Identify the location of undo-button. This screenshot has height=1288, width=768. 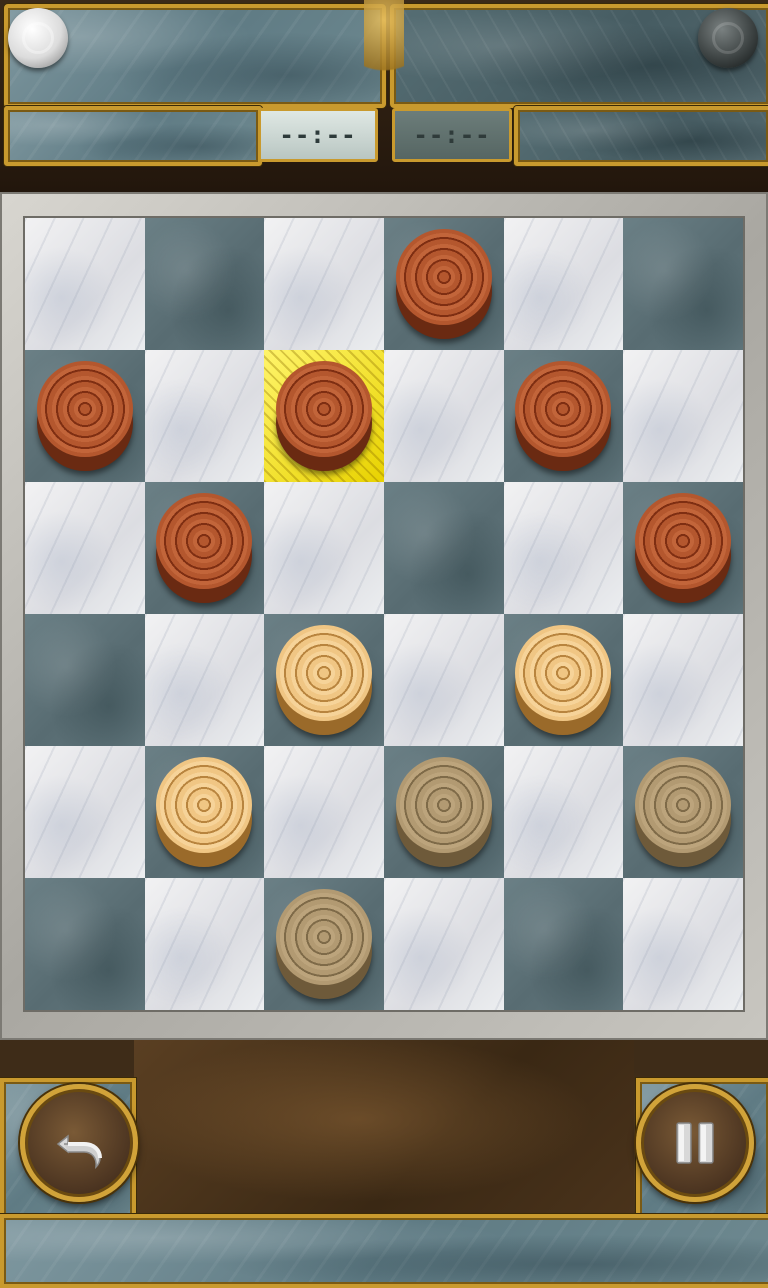
(79, 1143).